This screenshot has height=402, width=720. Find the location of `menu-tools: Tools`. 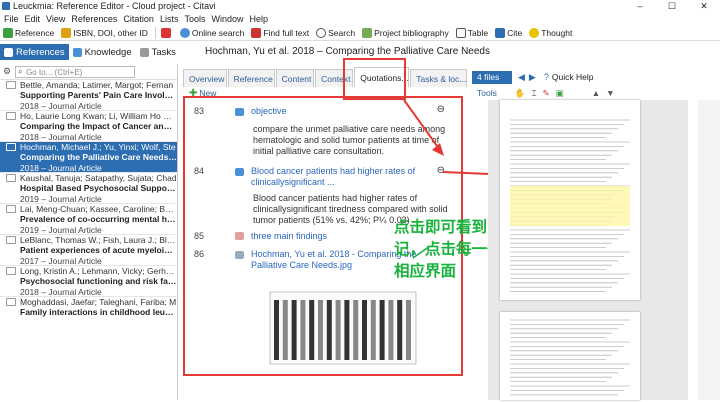

menu-tools: Tools is located at coordinates (194, 19).